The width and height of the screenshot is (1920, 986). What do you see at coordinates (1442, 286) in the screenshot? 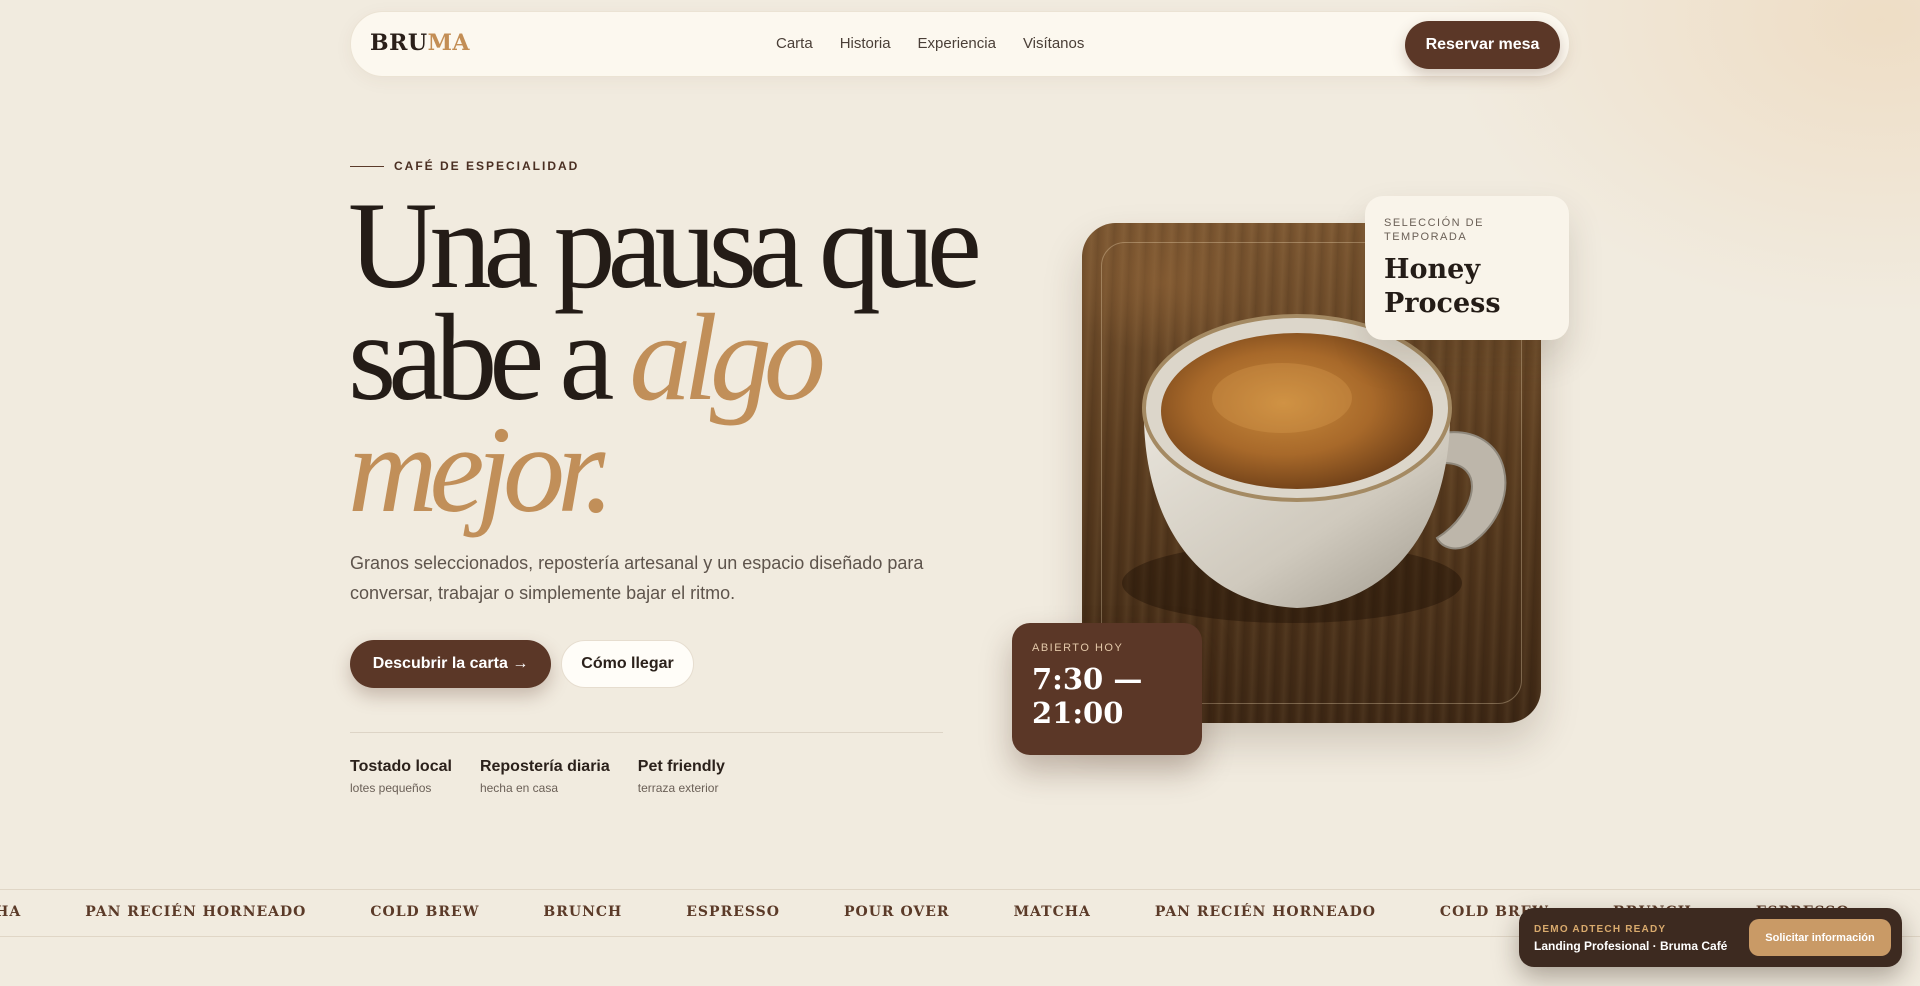
I see `seasonal-value: Honey Process` at bounding box center [1442, 286].